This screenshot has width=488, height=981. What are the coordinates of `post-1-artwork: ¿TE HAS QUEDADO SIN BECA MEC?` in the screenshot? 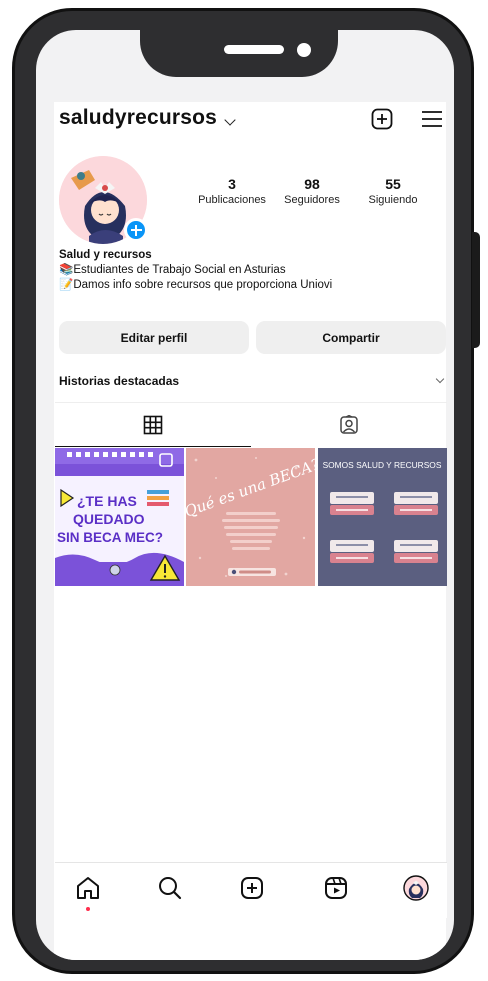 It's located at (119, 517).